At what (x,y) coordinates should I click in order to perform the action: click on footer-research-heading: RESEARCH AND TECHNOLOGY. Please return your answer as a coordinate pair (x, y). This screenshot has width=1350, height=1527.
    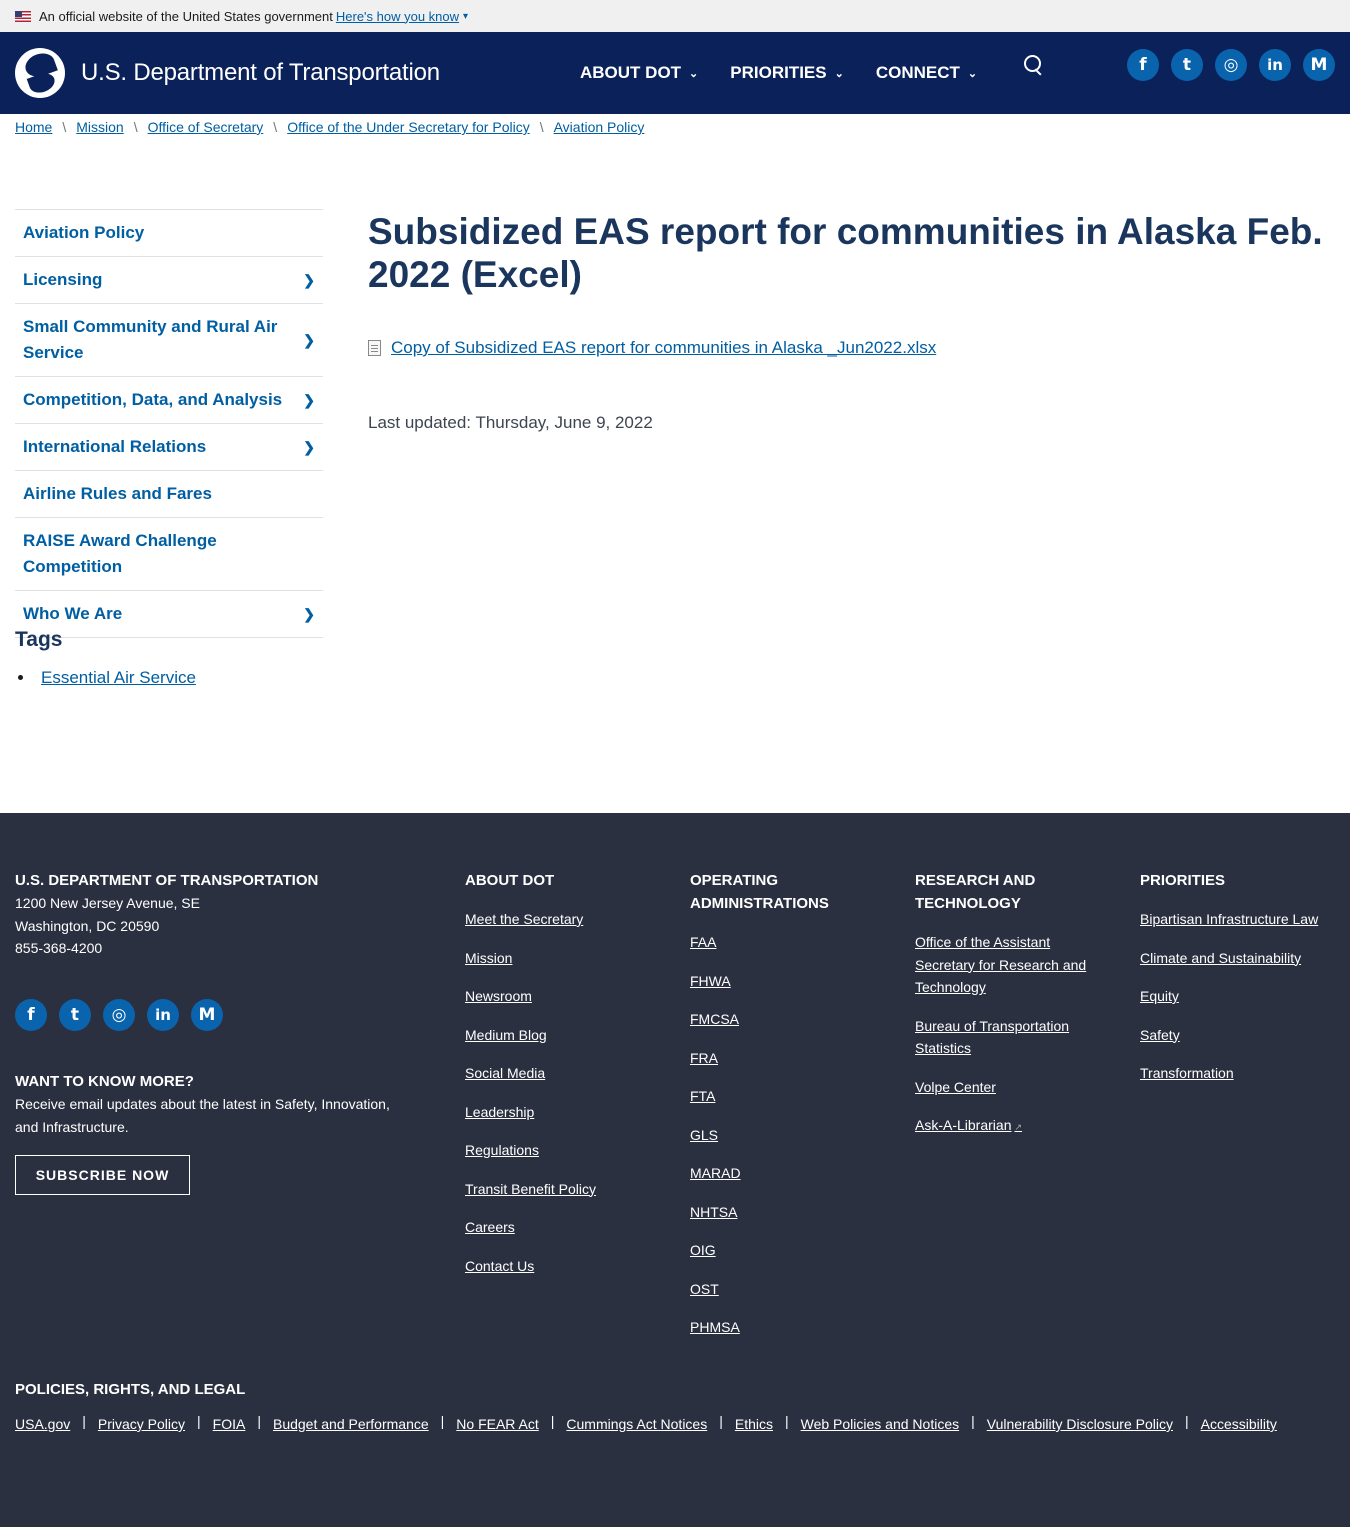
    Looking at the image, I should click on (975, 892).